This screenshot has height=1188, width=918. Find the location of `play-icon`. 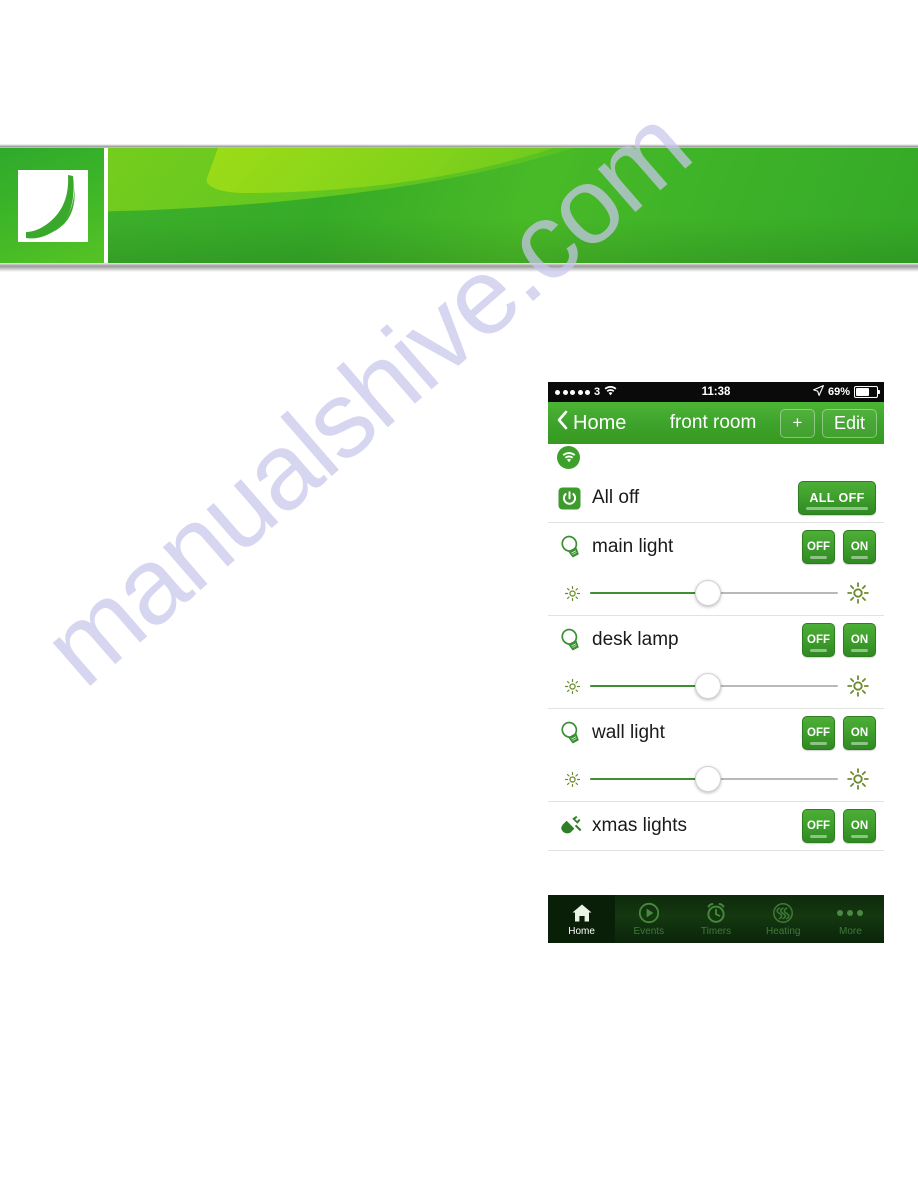

play-icon is located at coordinates (649, 913).